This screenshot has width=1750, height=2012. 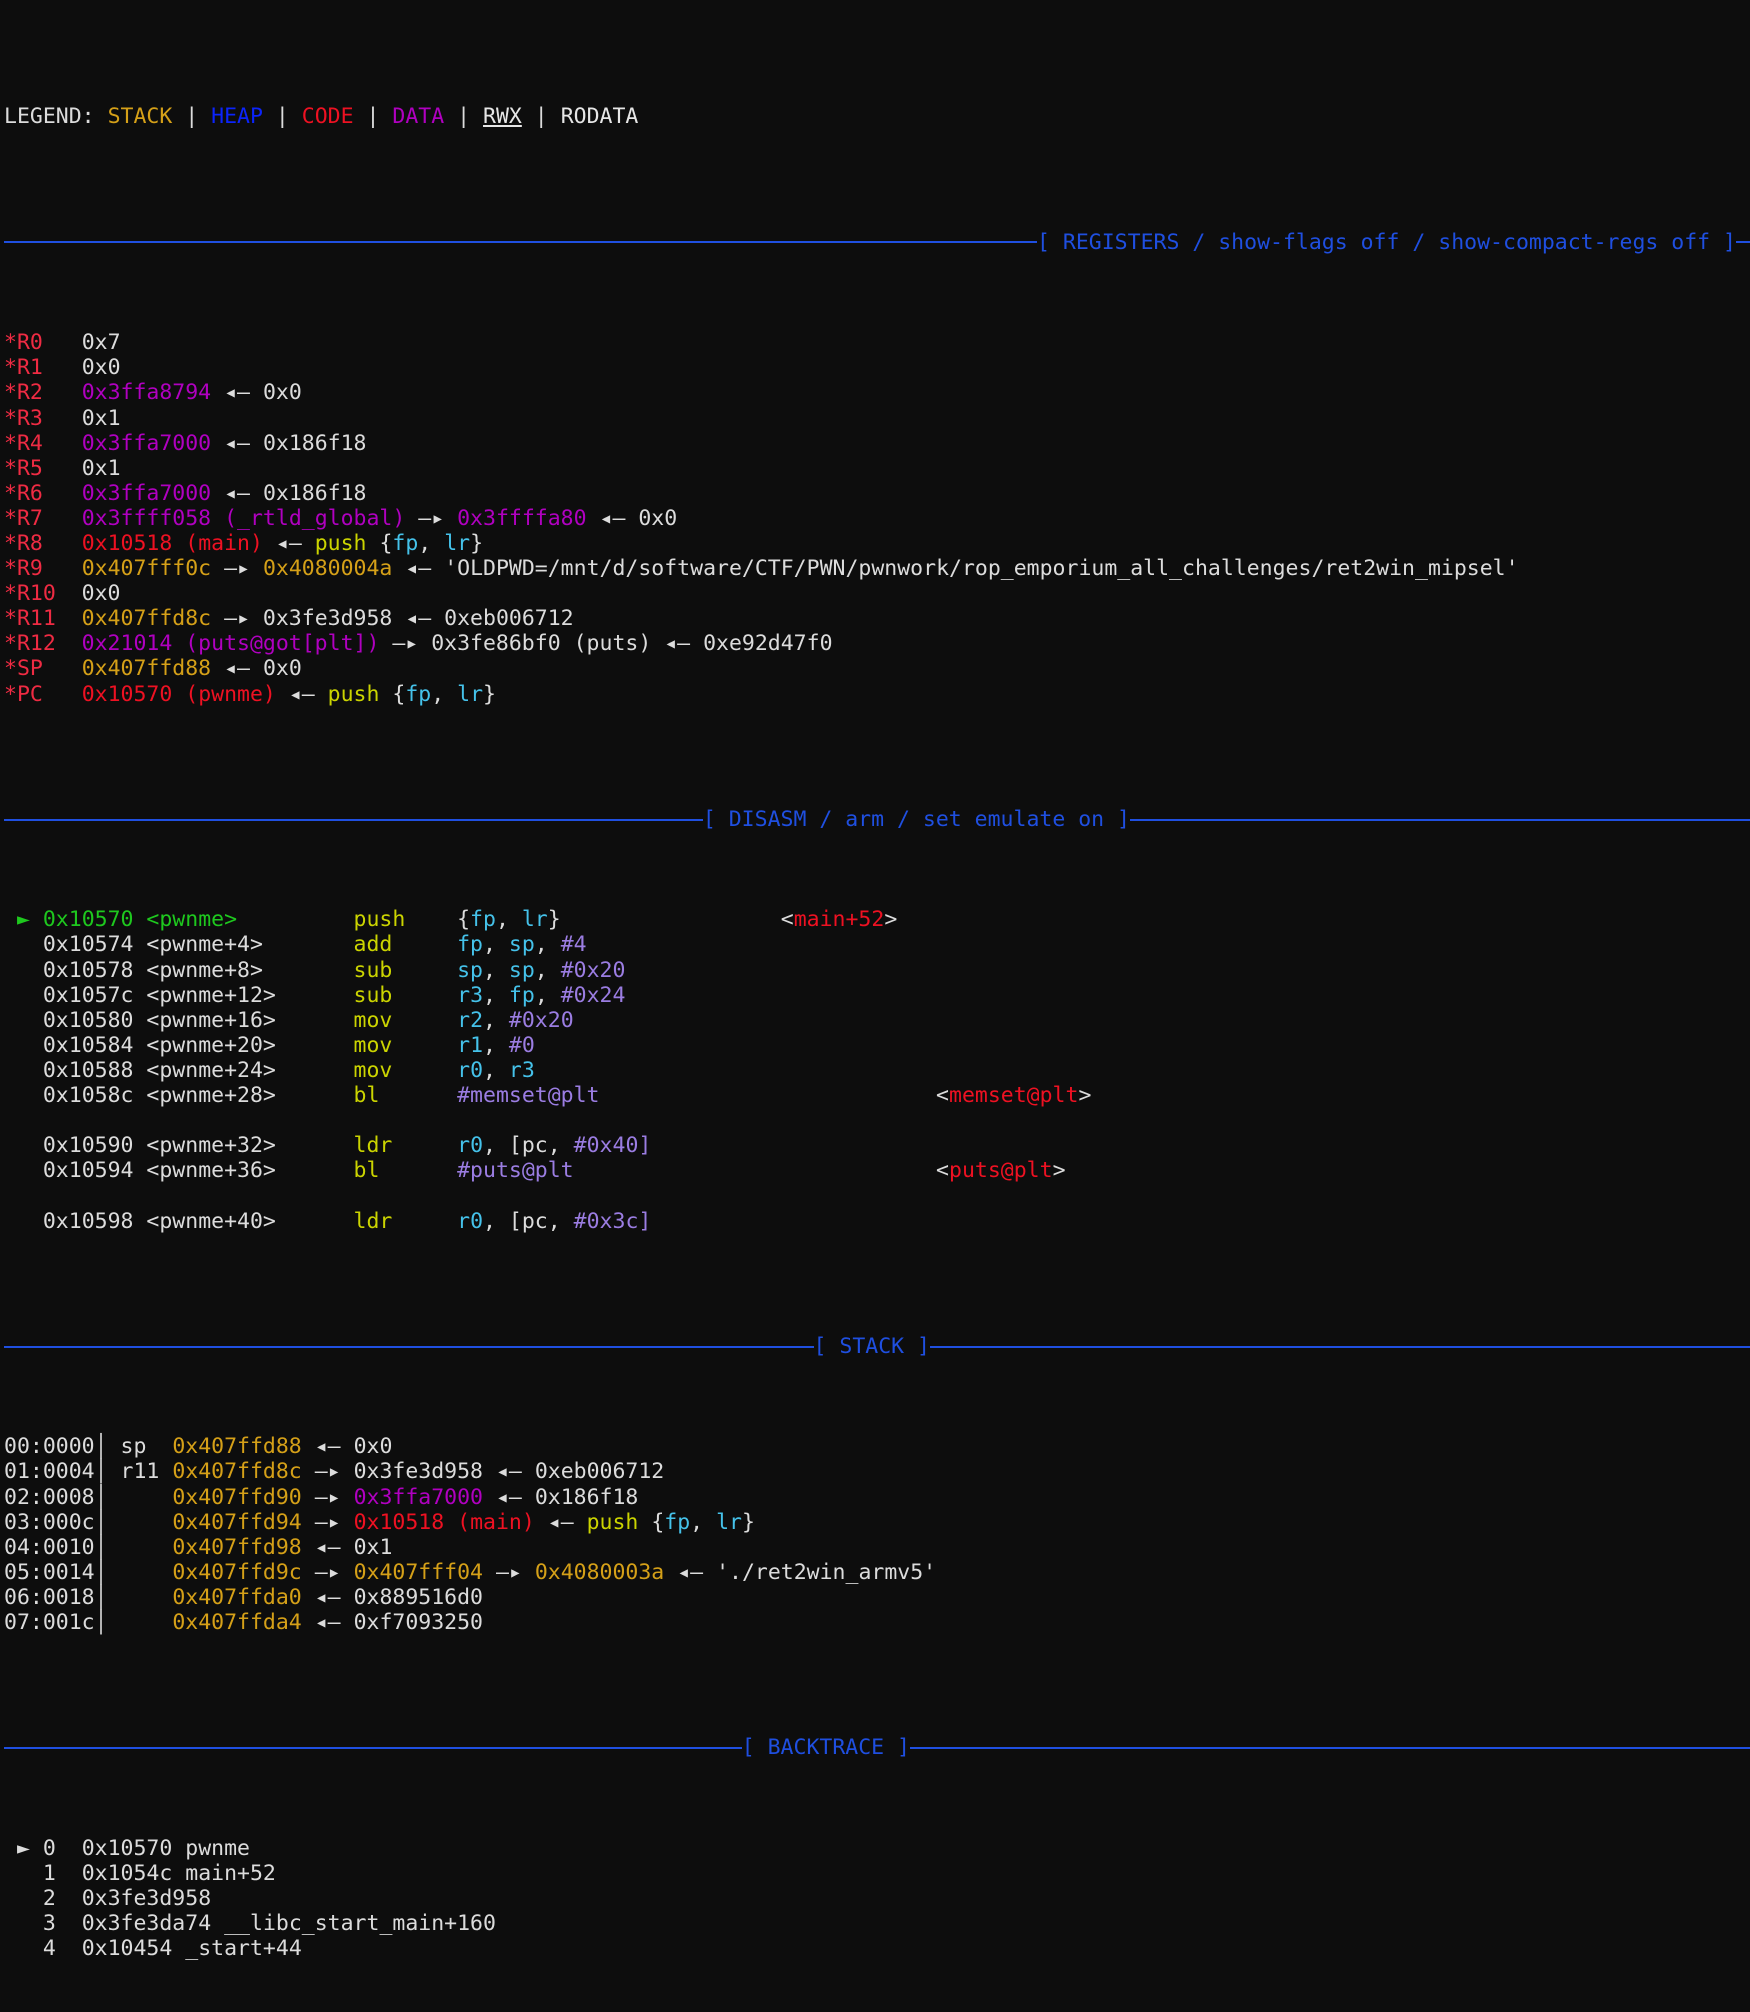 What do you see at coordinates (49, 1924) in the screenshot?
I see `backtrace-index: 3` at bounding box center [49, 1924].